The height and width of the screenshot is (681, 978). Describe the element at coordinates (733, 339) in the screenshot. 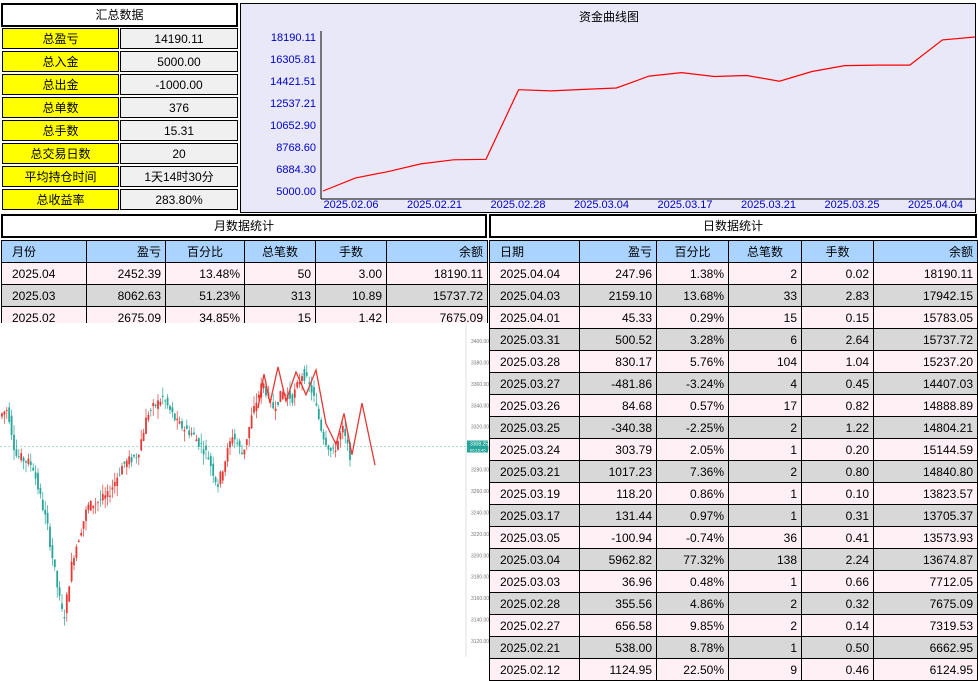

I see `daily-table-row: 2025.03.31 500.52 3.28% 6 2.64 15737.72` at that location.